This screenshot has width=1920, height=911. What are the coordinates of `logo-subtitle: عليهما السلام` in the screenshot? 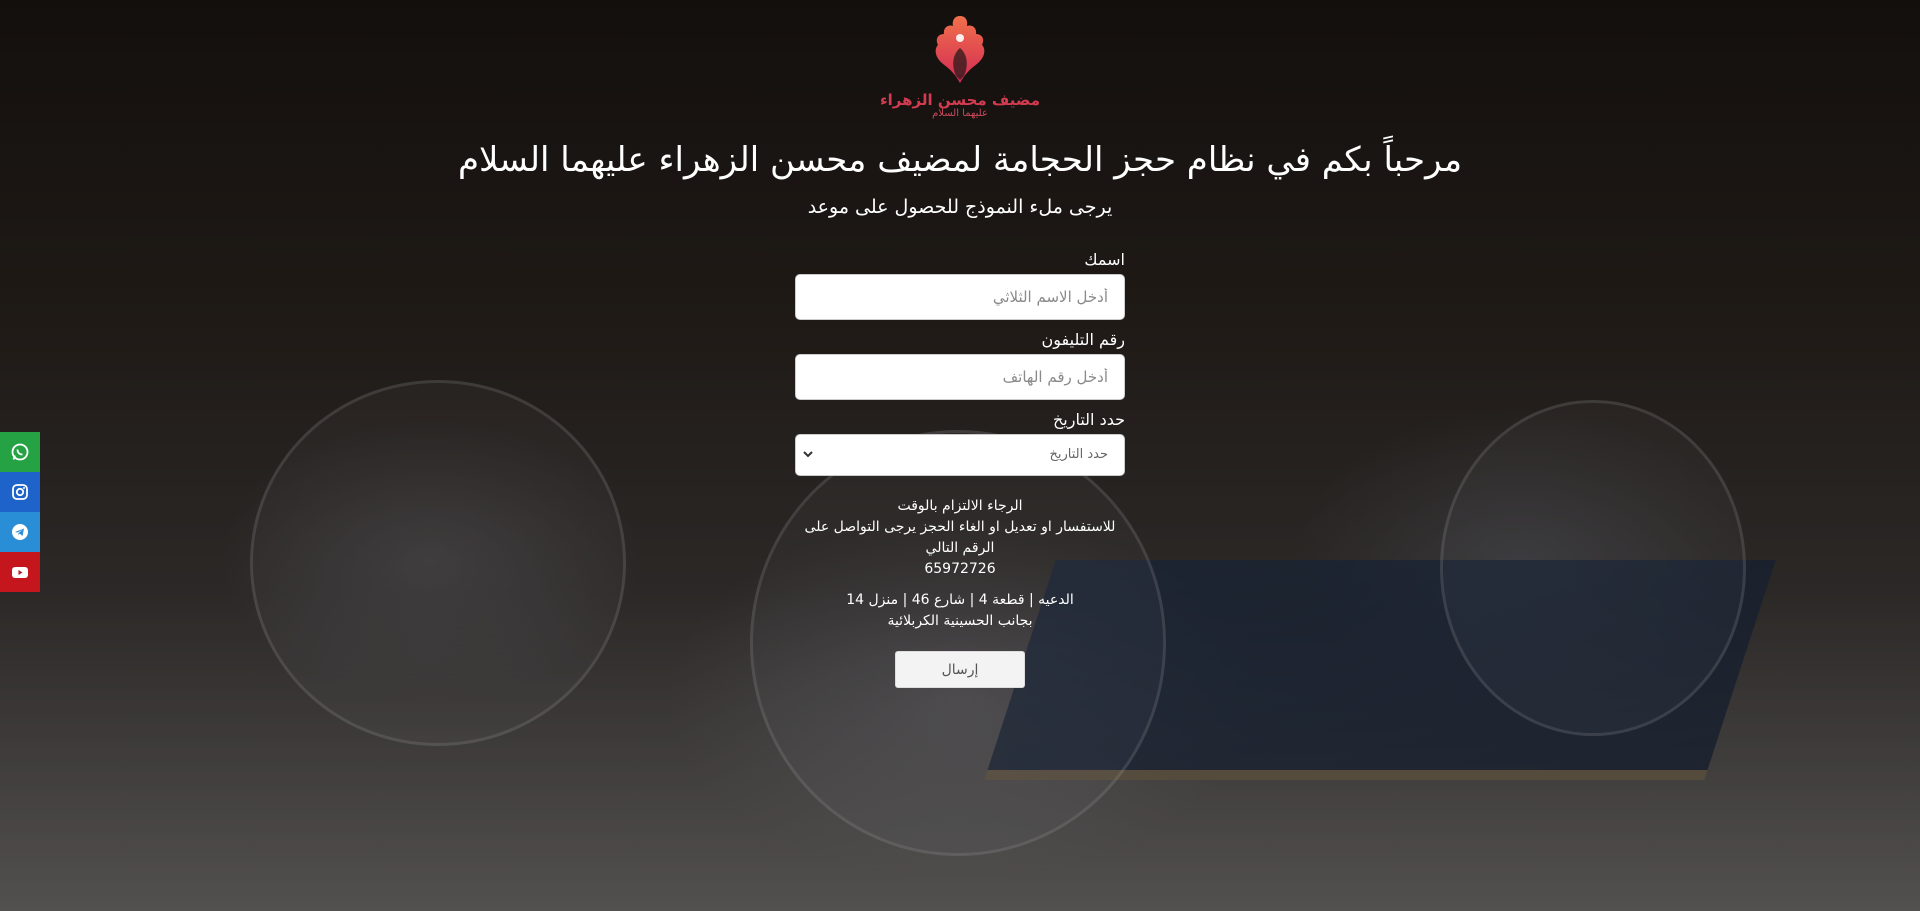 It's located at (960, 113).